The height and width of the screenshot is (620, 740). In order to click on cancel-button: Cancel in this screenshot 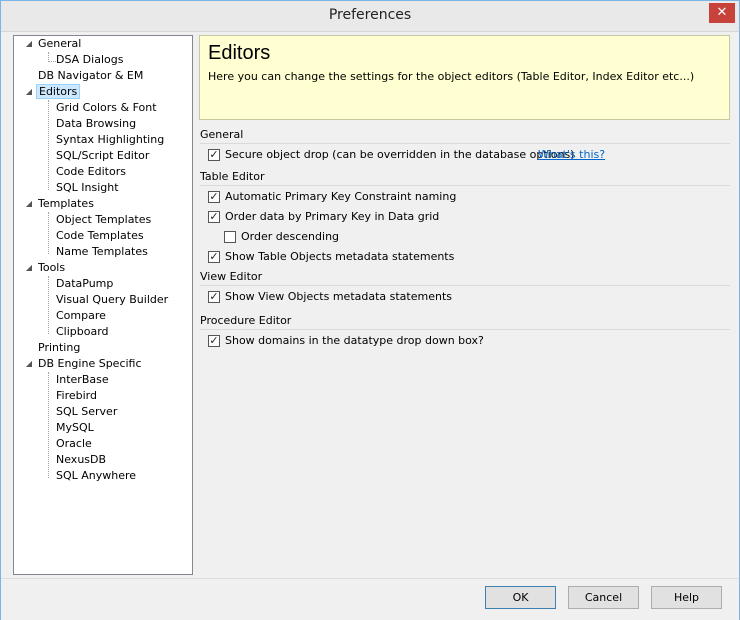, I will do `click(603, 597)`.